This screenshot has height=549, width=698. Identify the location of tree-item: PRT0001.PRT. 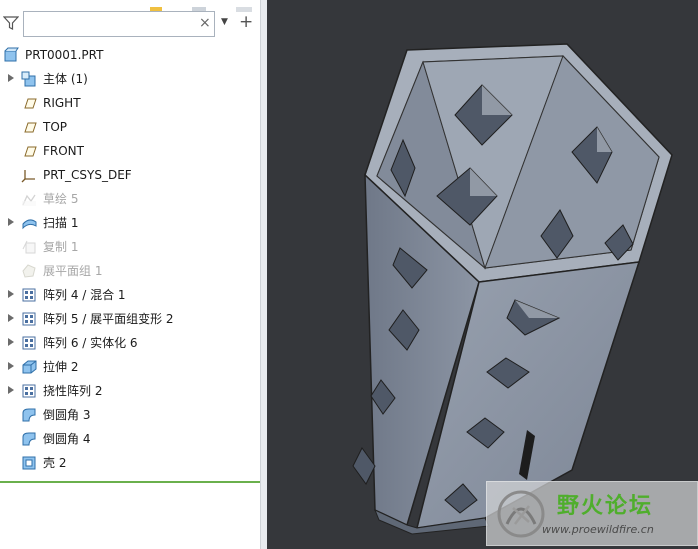
(130, 55).